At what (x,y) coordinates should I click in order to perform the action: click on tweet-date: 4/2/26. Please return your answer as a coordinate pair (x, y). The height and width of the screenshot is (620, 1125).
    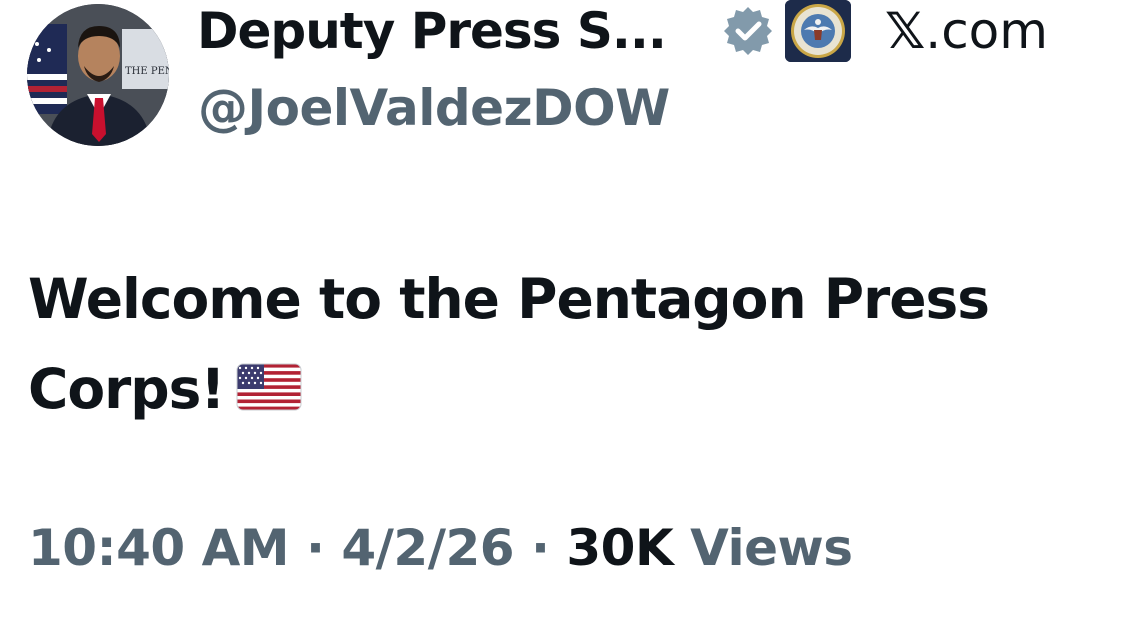
    Looking at the image, I should click on (427, 548).